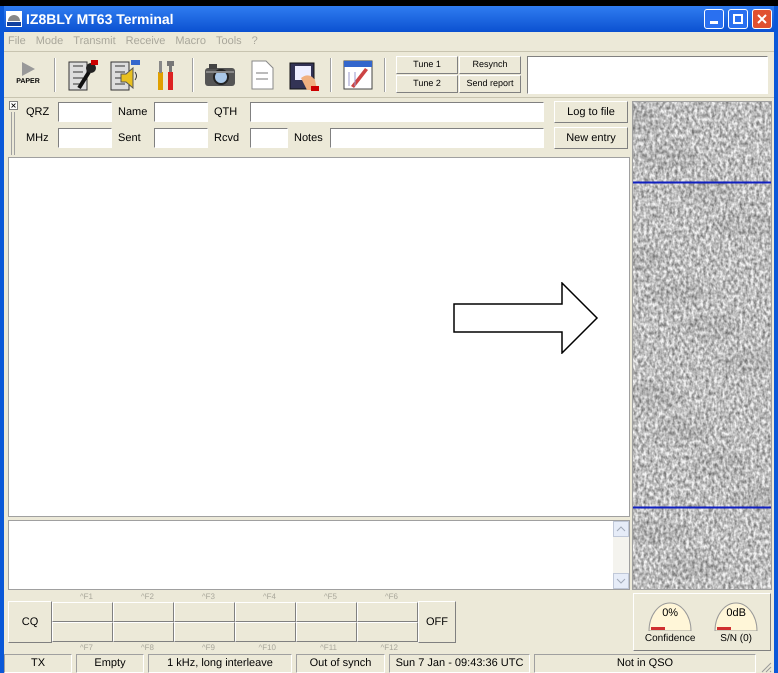 This screenshot has height=673, width=778. I want to click on field-label: QRZ, so click(38, 112).